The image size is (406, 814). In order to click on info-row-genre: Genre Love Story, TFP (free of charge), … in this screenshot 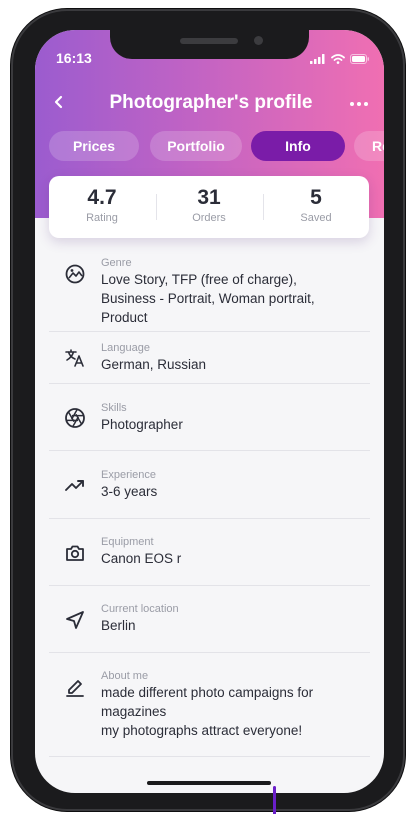, I will do `click(209, 290)`.